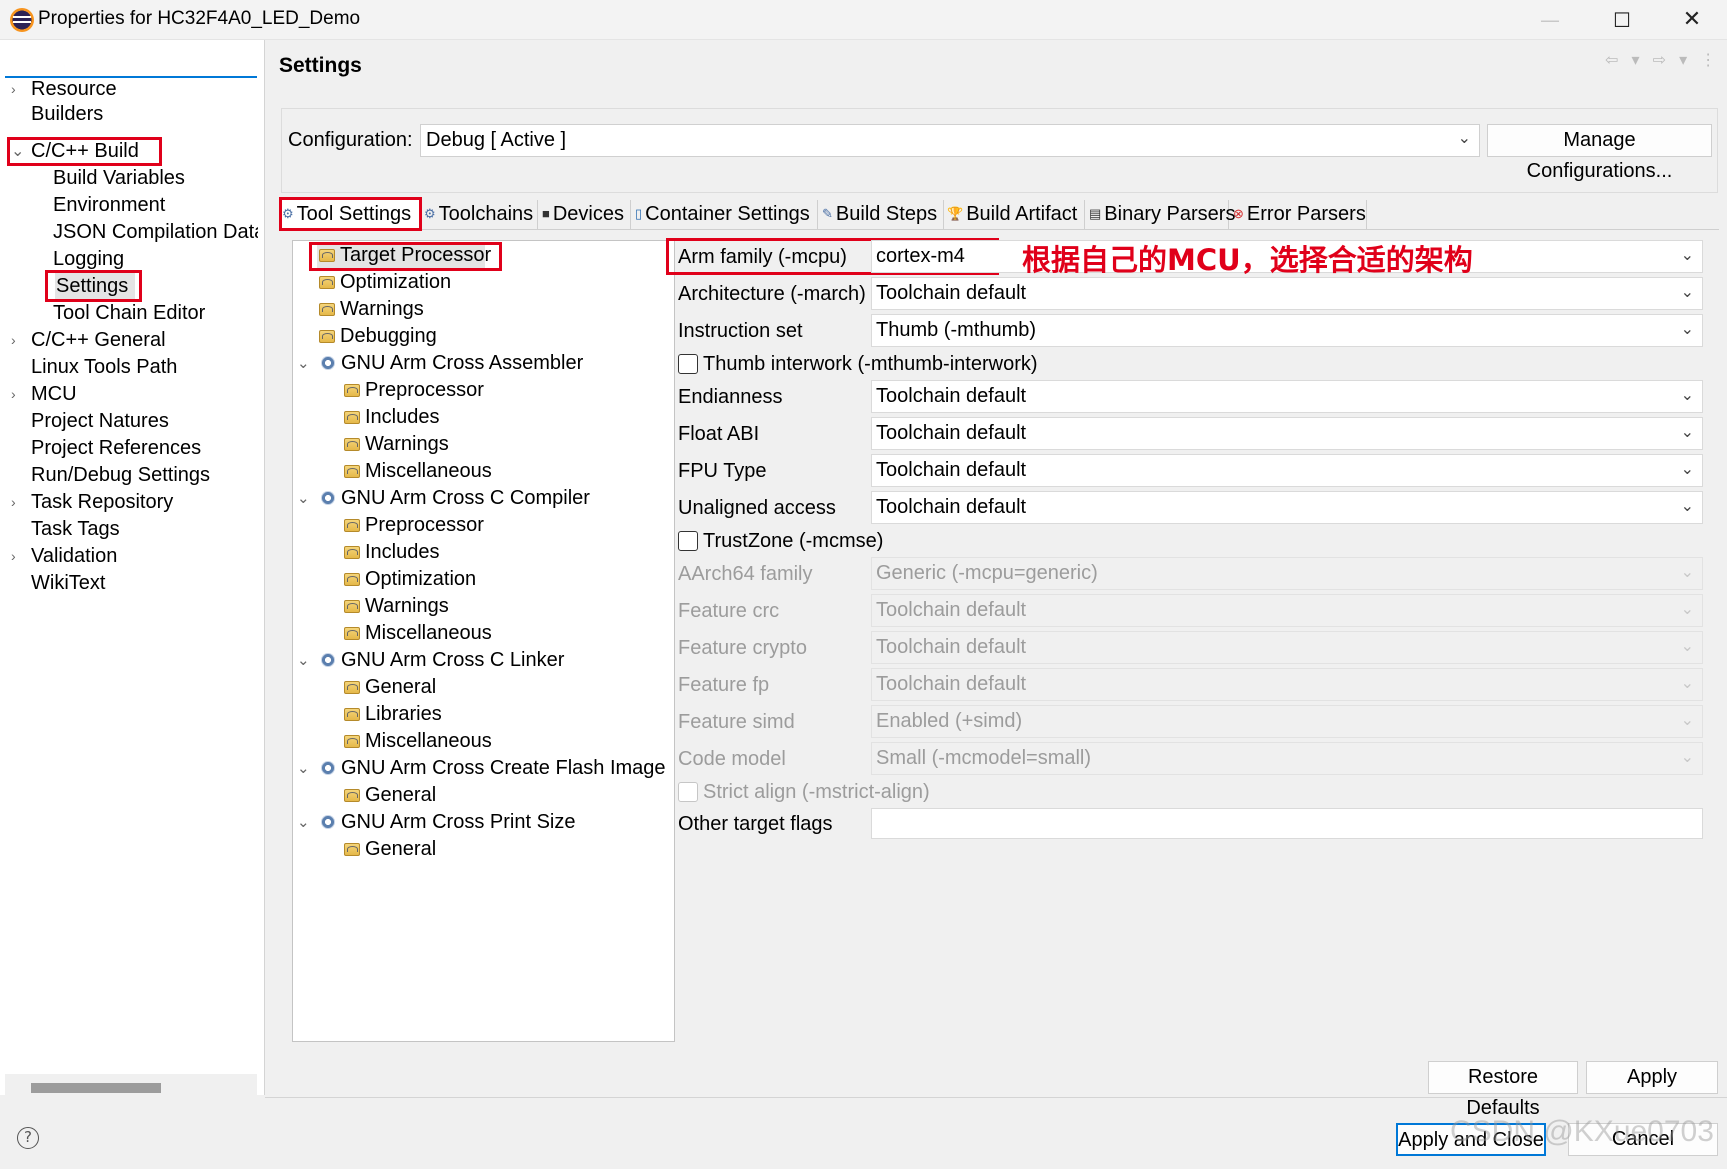  Describe the element at coordinates (378, 336) in the screenshot. I see `tree-item-debugging: Debugging` at that location.